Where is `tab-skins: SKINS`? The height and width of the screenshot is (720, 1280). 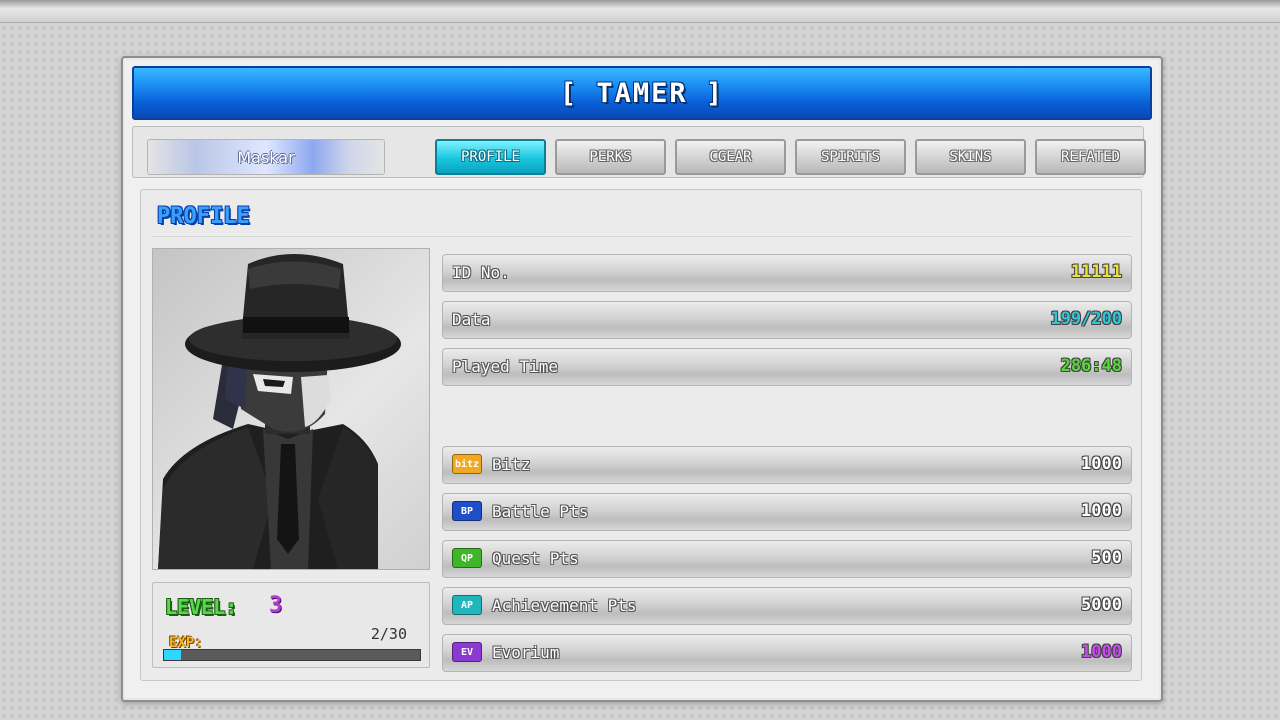
tab-skins: SKINS is located at coordinates (970, 157).